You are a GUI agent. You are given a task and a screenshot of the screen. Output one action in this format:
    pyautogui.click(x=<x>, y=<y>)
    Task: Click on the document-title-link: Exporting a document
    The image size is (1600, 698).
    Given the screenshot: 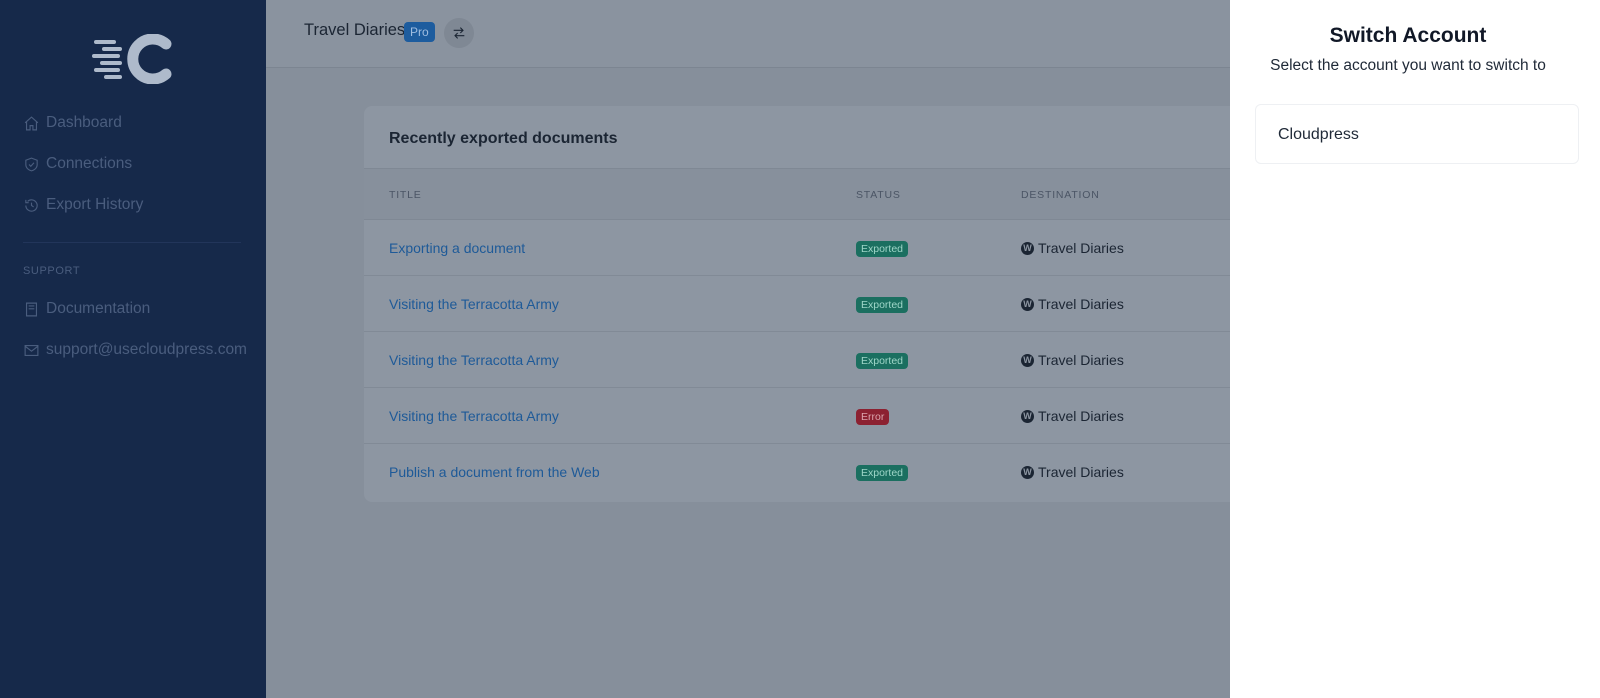 What is the action you would take?
    pyautogui.click(x=457, y=248)
    